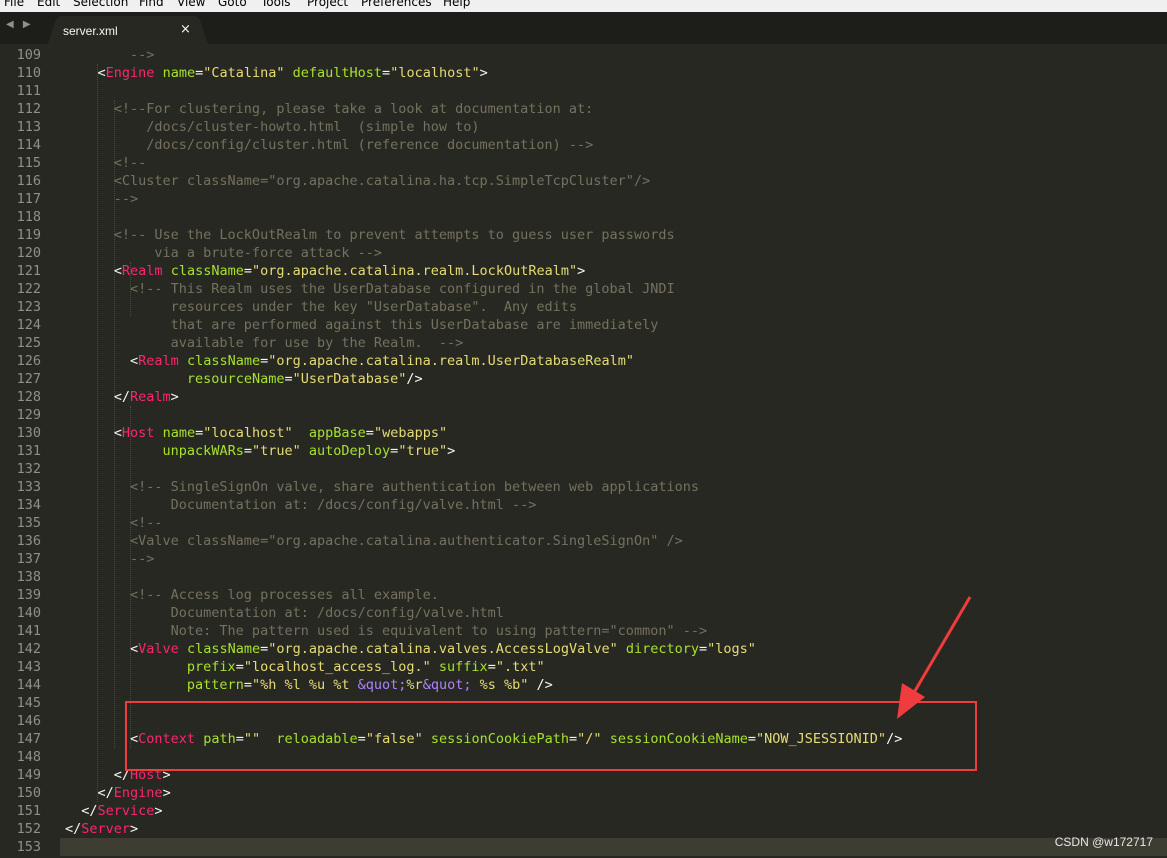 The image size is (1167, 858). Describe the element at coordinates (235, 379) in the screenshot. I see `code-token: resourceName` at that location.